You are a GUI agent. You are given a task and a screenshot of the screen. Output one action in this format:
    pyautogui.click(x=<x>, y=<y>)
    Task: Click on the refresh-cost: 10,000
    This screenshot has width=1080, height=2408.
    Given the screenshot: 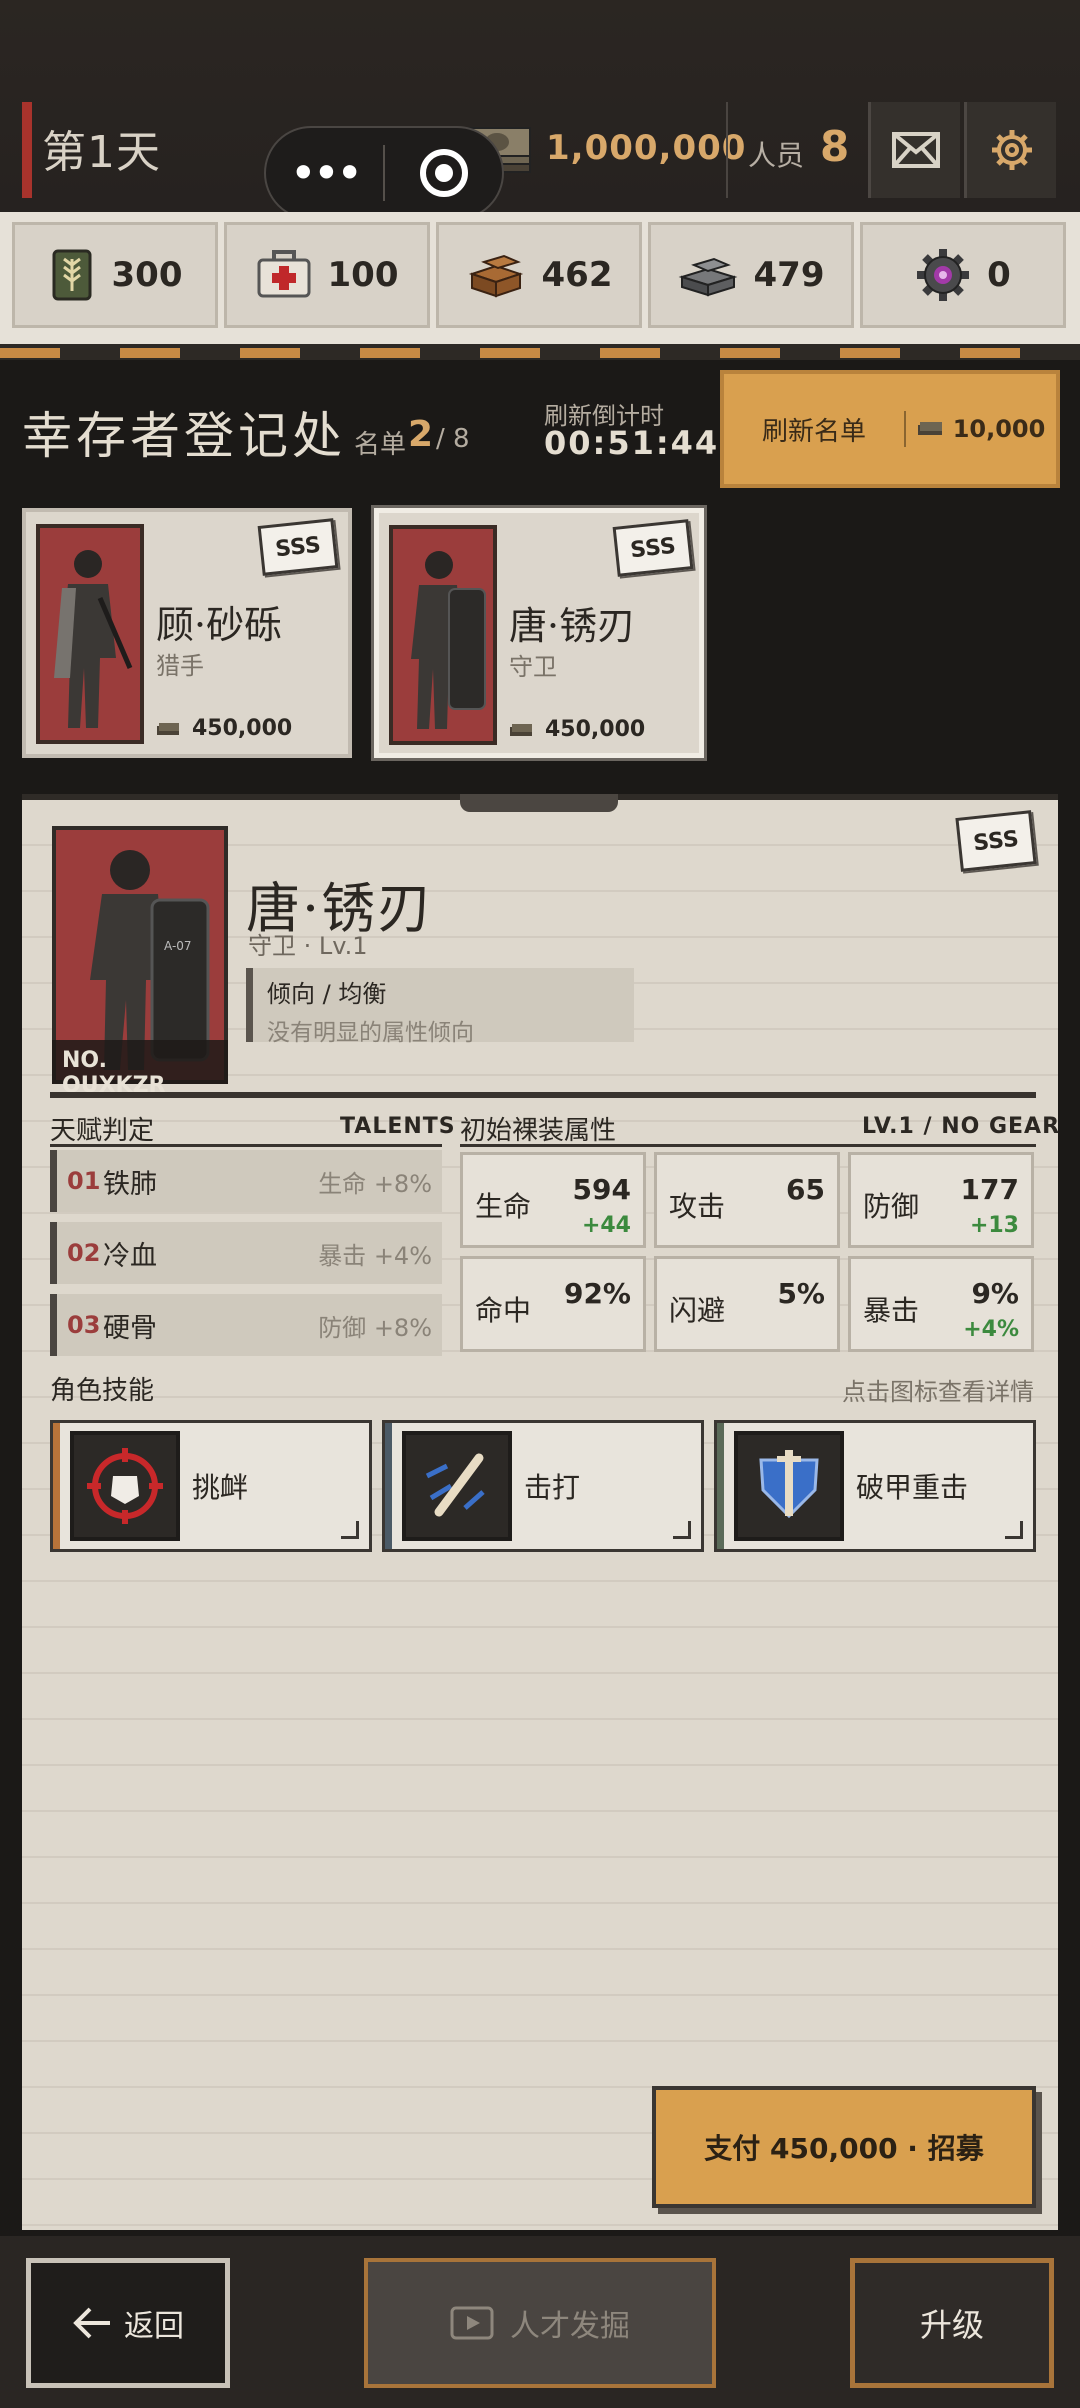 What is the action you would take?
    pyautogui.click(x=981, y=429)
    